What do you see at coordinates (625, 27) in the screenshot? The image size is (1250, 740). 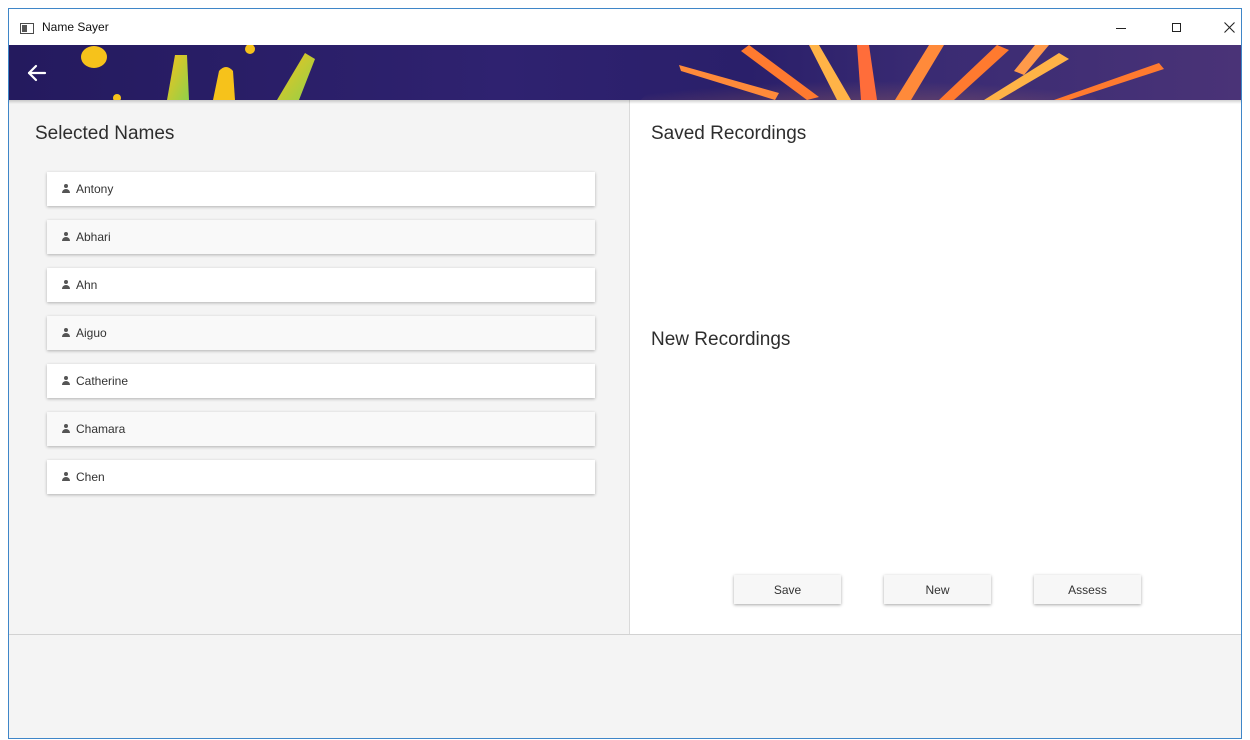 I see `title-bar: Name Sayer` at bounding box center [625, 27].